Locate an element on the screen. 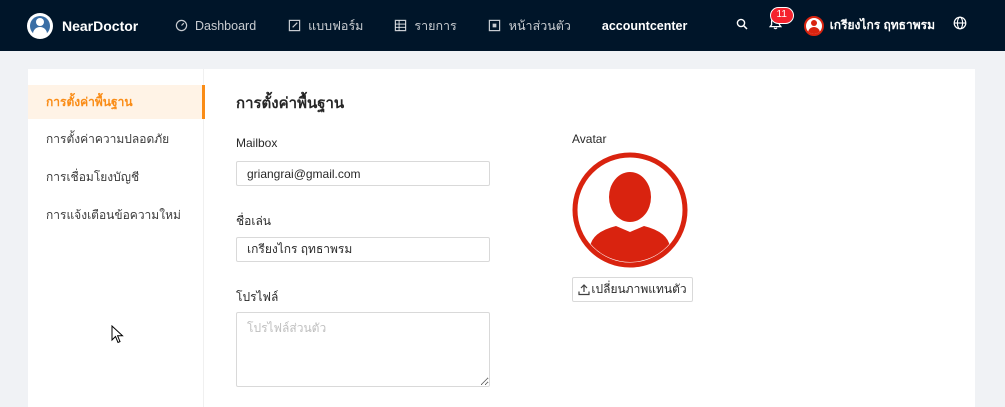 The height and width of the screenshot is (407, 1005). menu-item-account-binding: การเชื่อมโยงบัญชี is located at coordinates (116, 177).